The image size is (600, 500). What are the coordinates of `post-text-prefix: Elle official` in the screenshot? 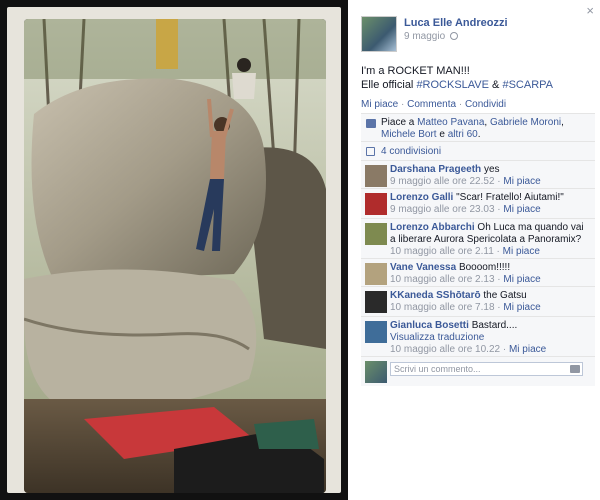 It's located at (389, 85).